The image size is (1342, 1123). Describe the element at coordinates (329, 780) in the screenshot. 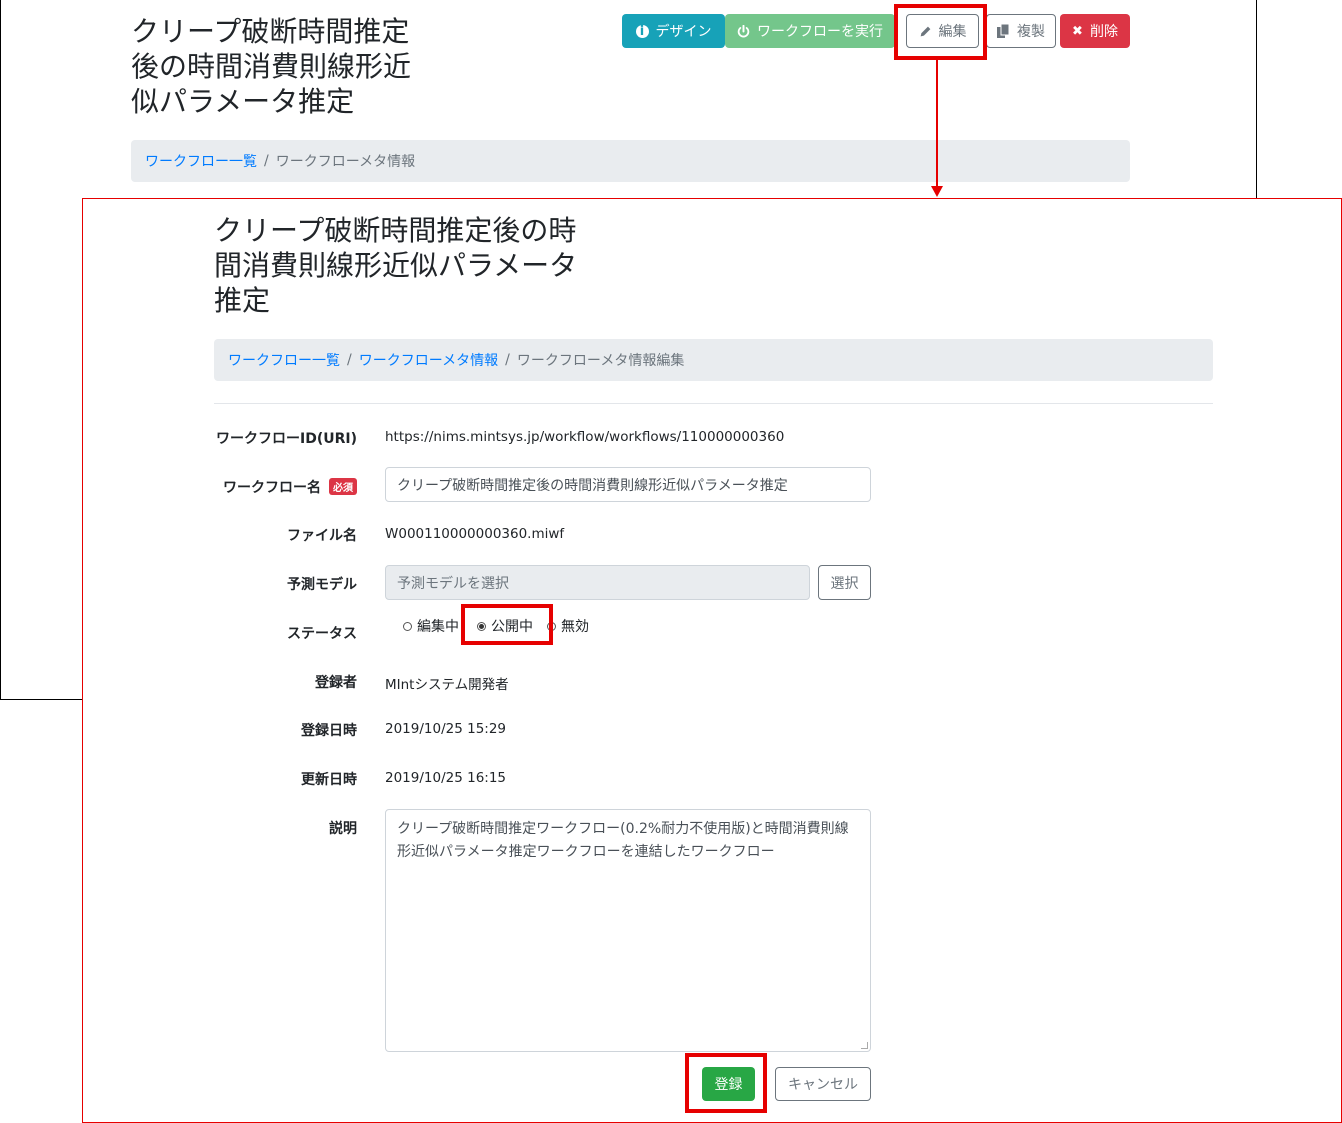

I see `updated-label: 更新日時` at that location.